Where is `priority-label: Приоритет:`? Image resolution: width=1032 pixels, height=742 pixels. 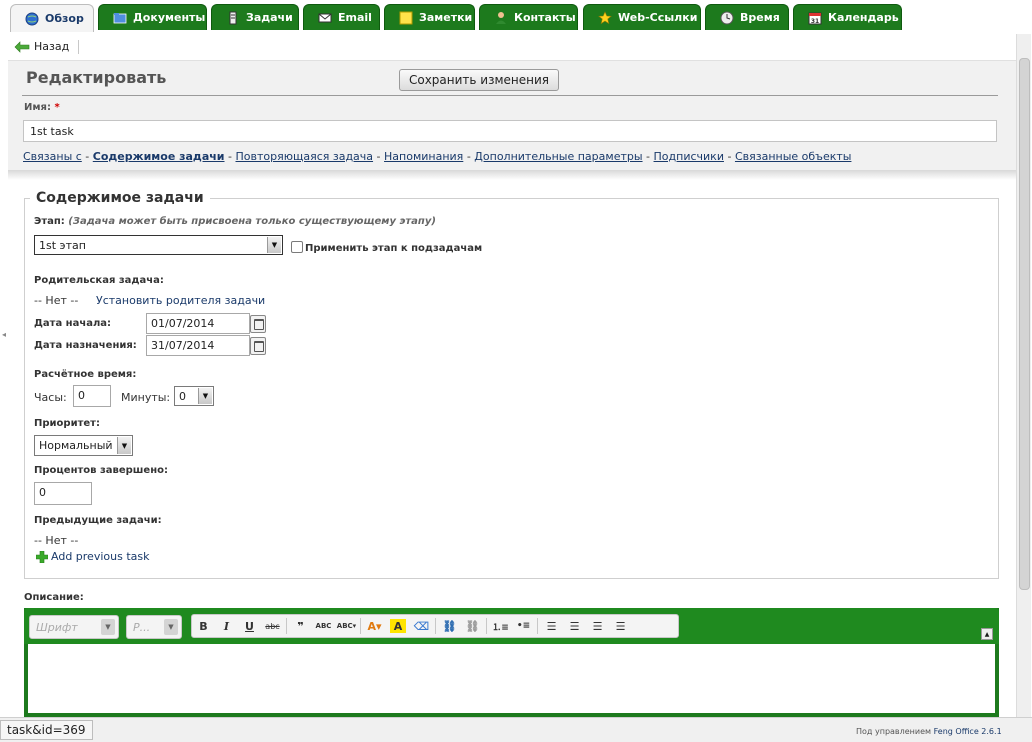
priority-label: Приоритет: is located at coordinates (67, 423).